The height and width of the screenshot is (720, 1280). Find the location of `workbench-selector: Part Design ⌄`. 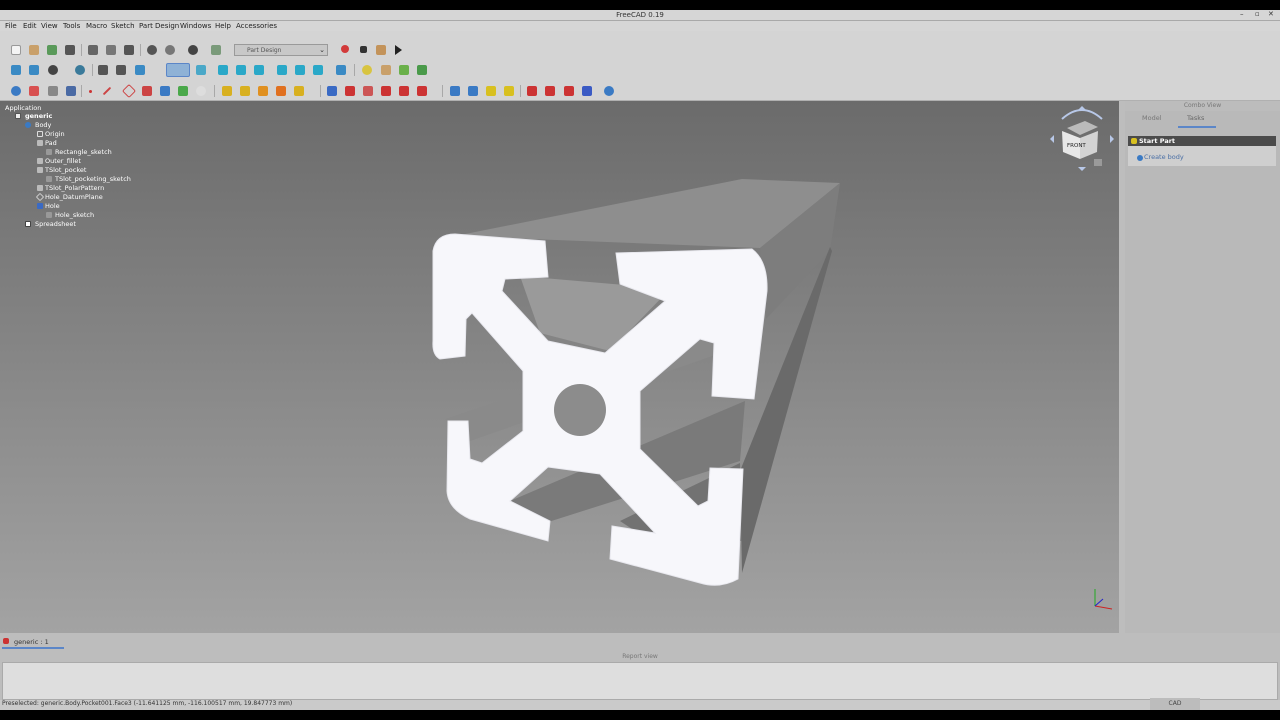

workbench-selector: Part Design ⌄ is located at coordinates (281, 50).